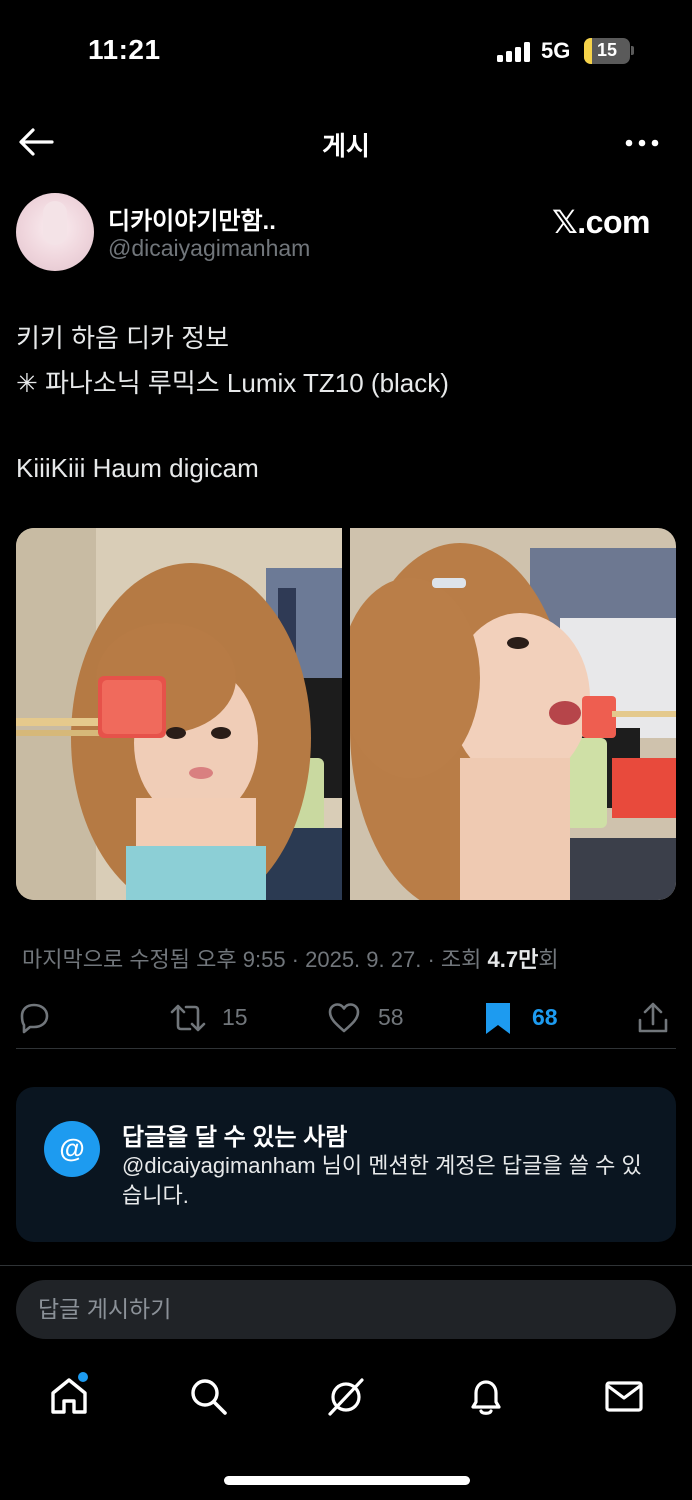 This screenshot has width=692, height=1500. Describe the element at coordinates (192, 218) in the screenshot. I see `author-display-name: 디카이야기만함..` at that location.